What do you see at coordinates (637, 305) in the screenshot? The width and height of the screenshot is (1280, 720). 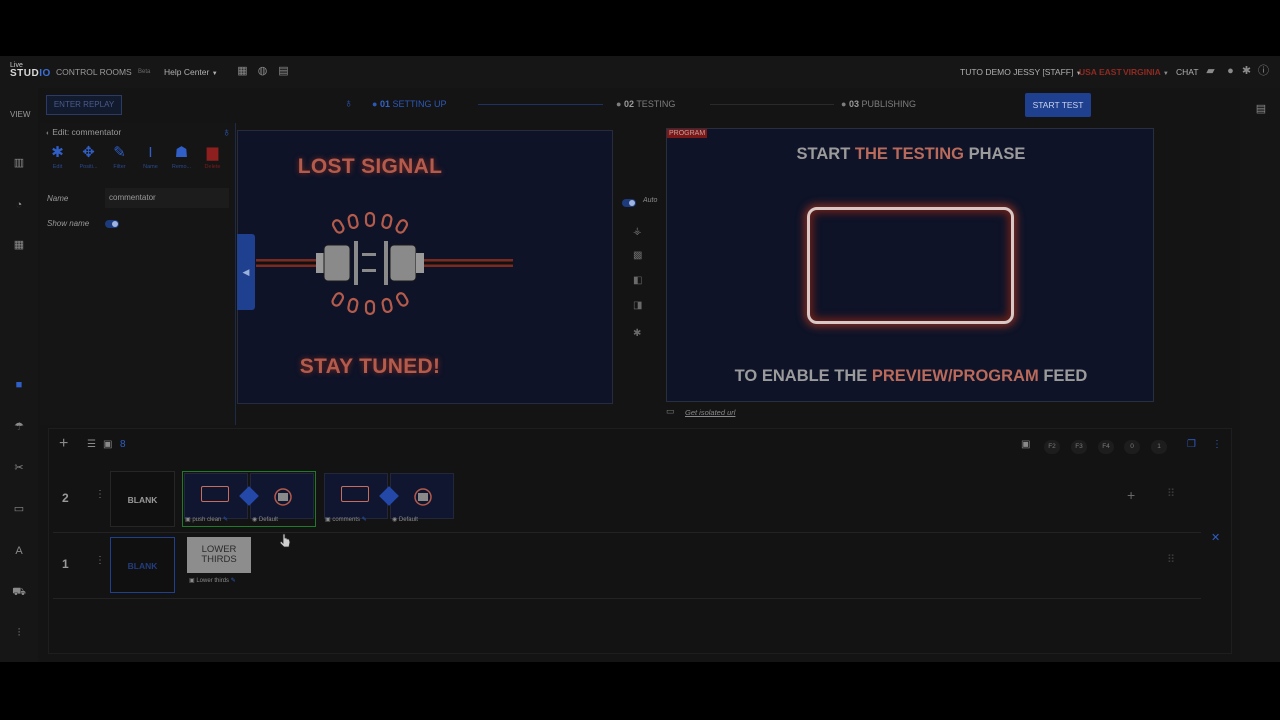 I see `swap-icon: ◨` at bounding box center [637, 305].